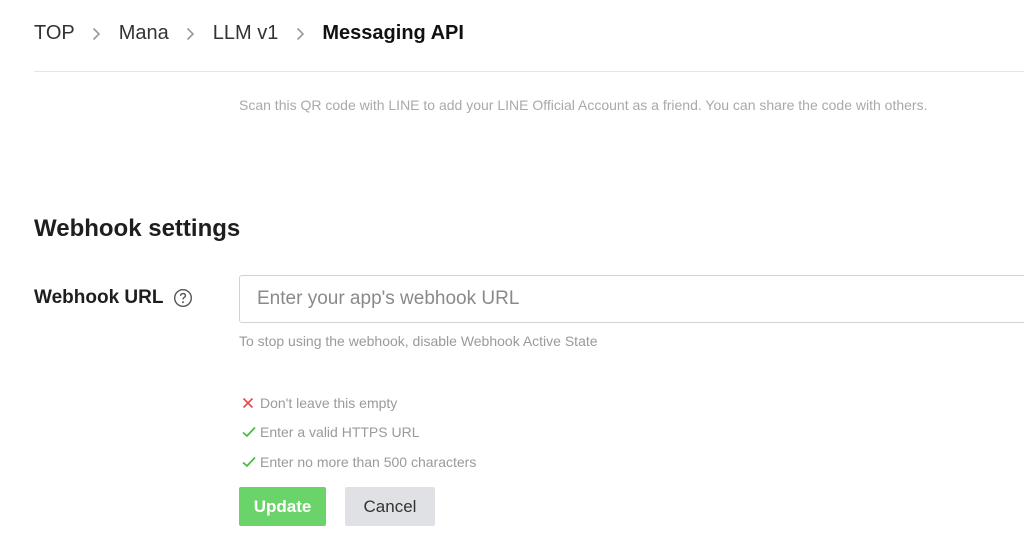 The height and width of the screenshot is (549, 1024). Describe the element at coordinates (393, 33) in the screenshot. I see `breadcrumb-current: Messaging API` at that location.